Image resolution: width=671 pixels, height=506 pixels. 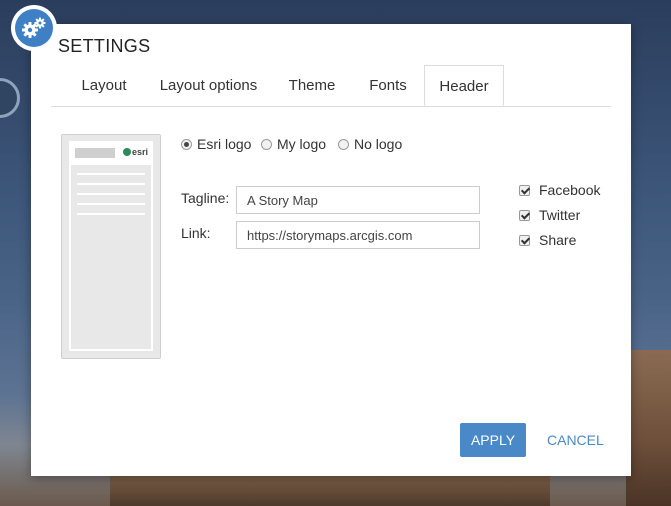 I want to click on tab-layout-options: Layout options, so click(x=208, y=85).